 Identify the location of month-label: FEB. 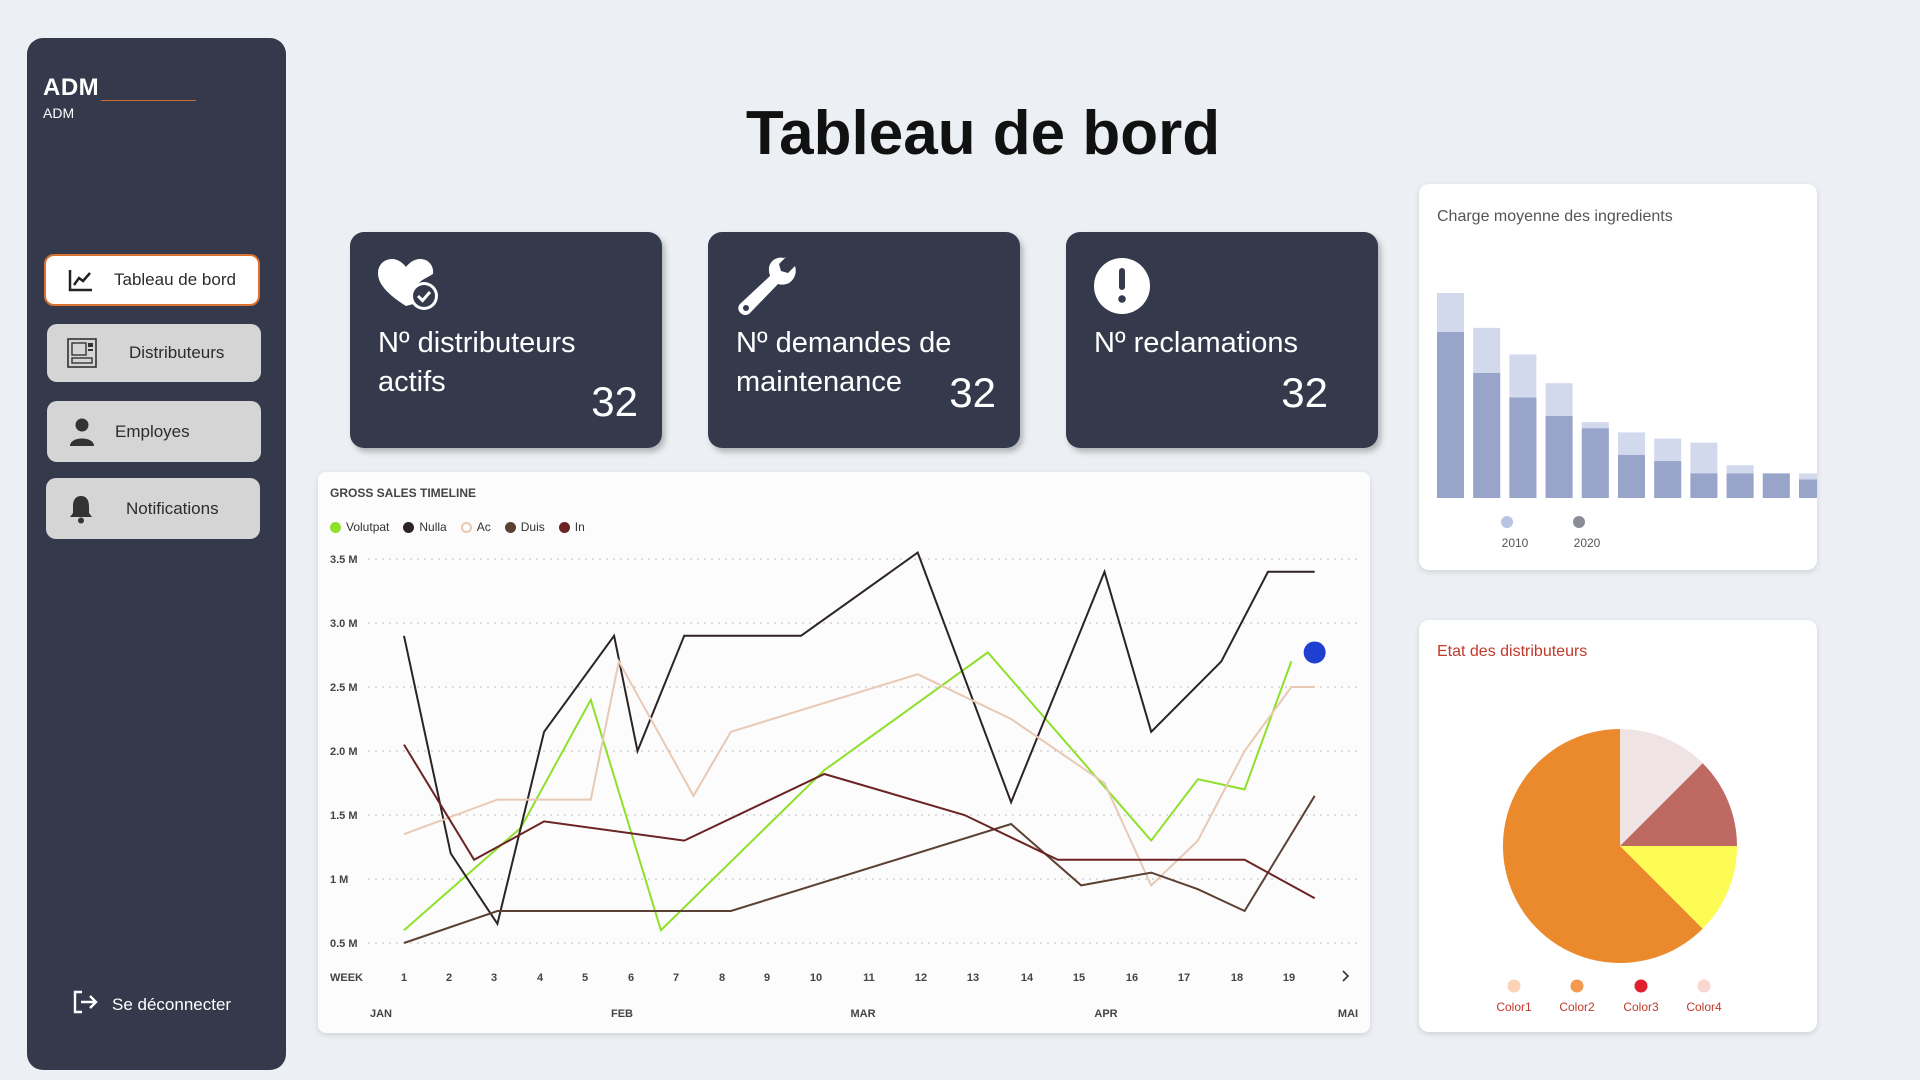
(622, 1014).